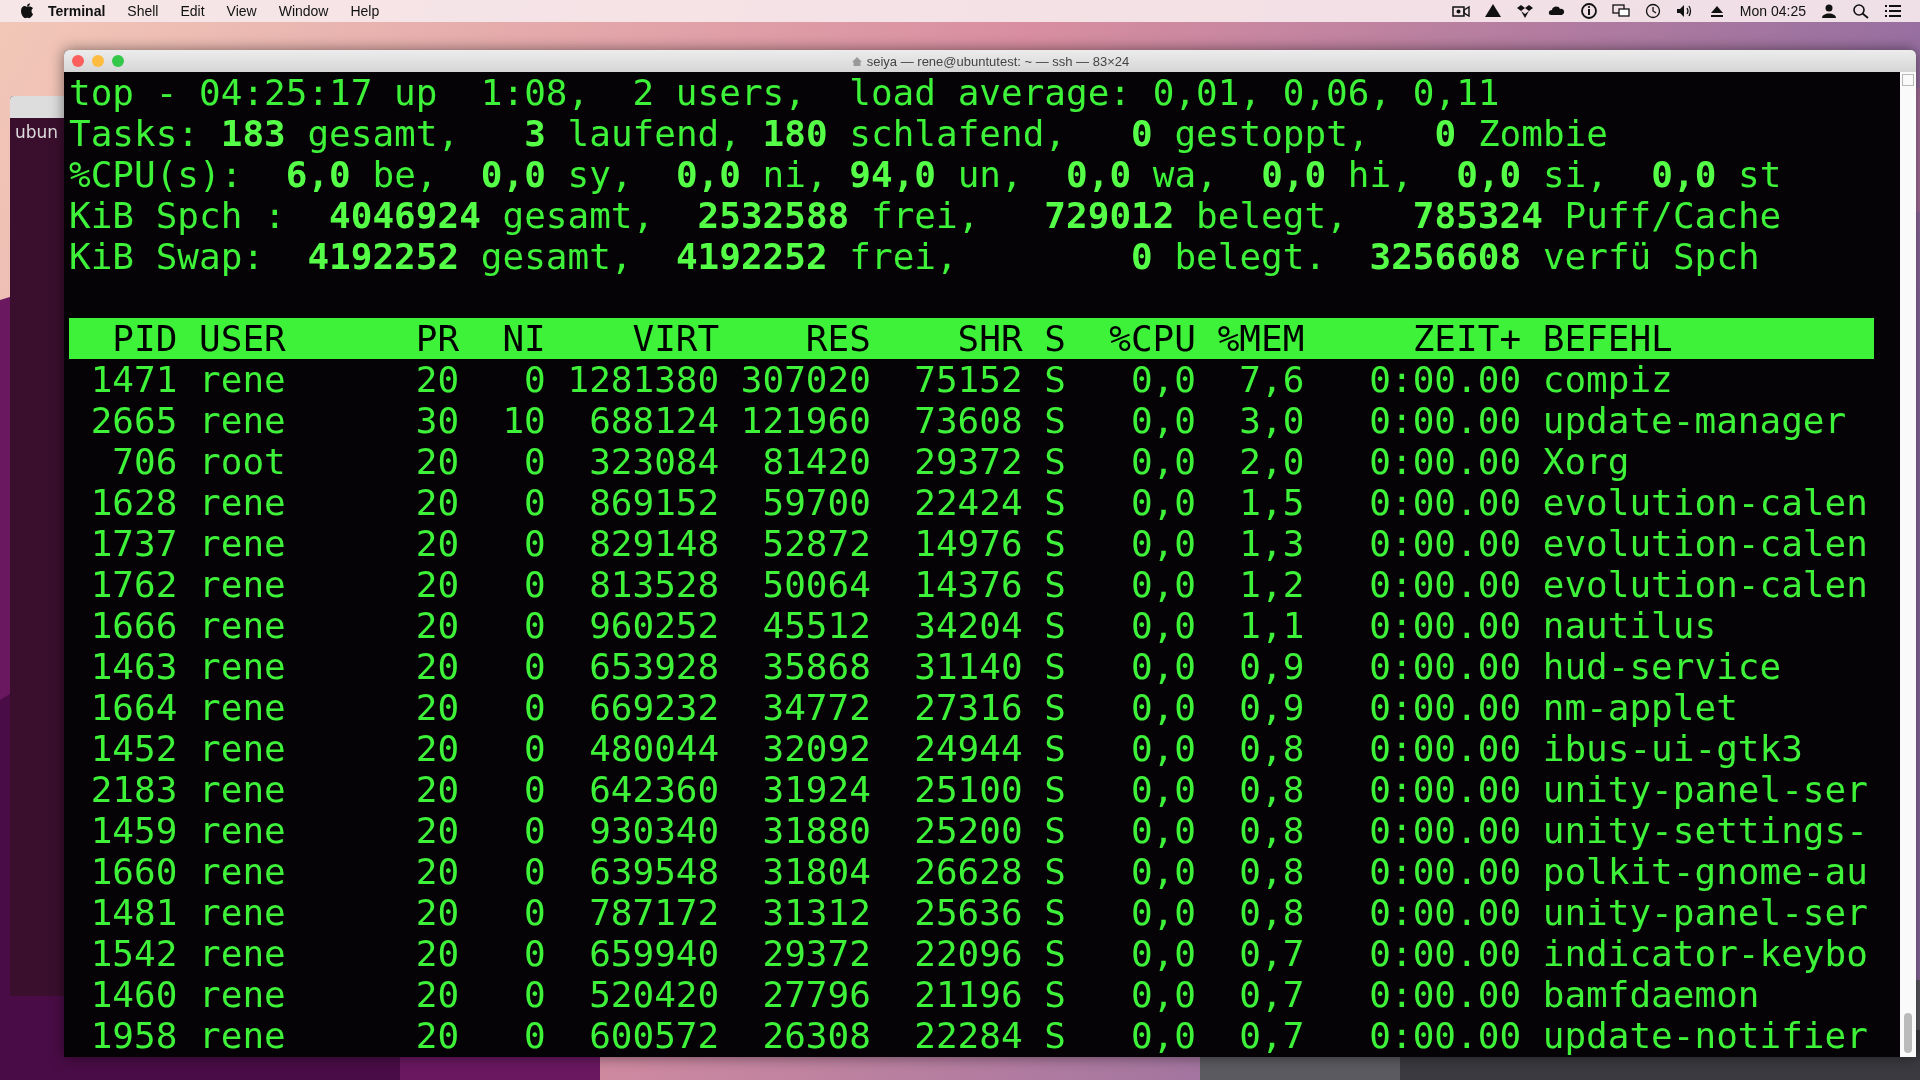 The image size is (1920, 1080). Describe the element at coordinates (303, 11) in the screenshot. I see `menu-item: Window` at that location.